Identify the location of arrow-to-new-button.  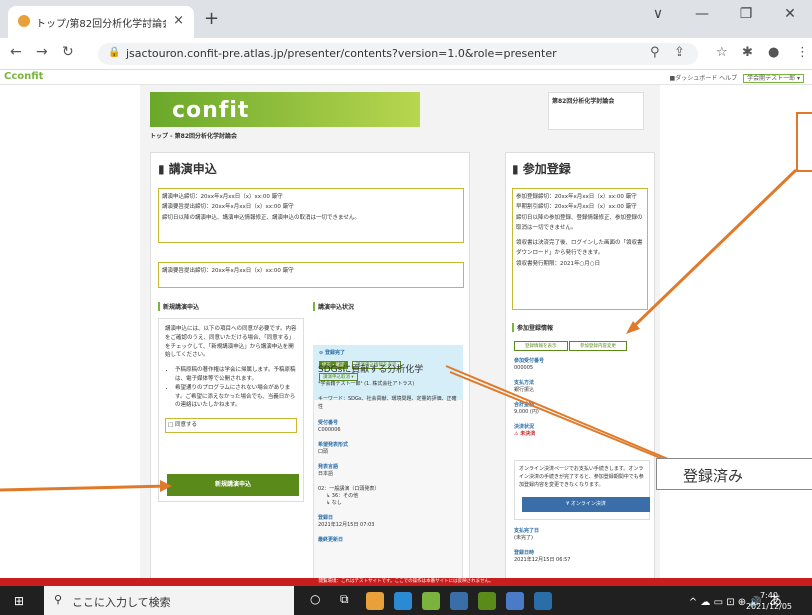
(84, 488).